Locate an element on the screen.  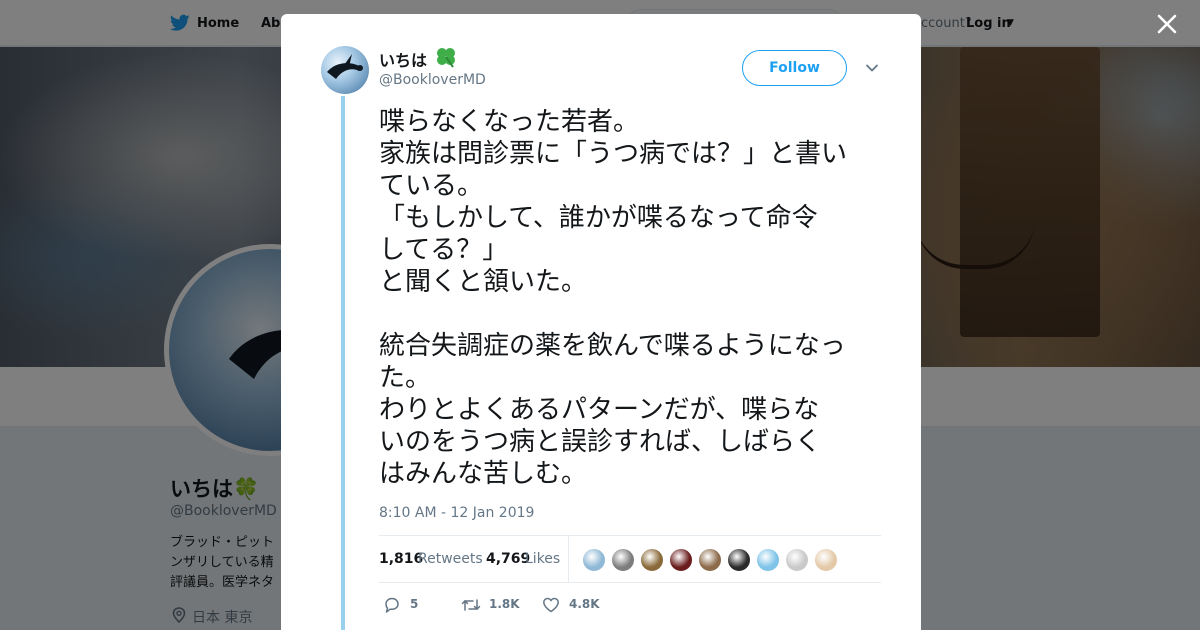
close-icon is located at coordinates (1167, 24).